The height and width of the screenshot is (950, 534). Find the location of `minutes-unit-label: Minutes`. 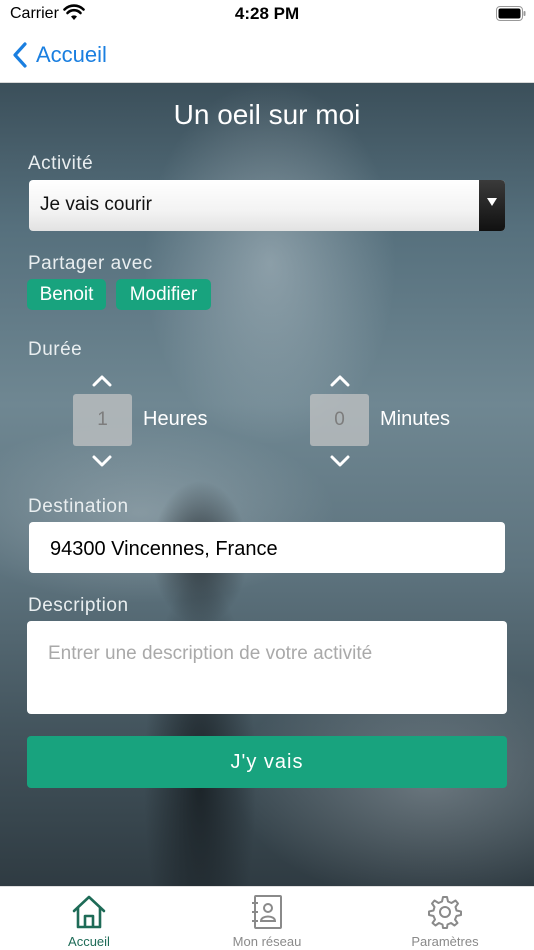

minutes-unit-label: Minutes is located at coordinates (415, 419).